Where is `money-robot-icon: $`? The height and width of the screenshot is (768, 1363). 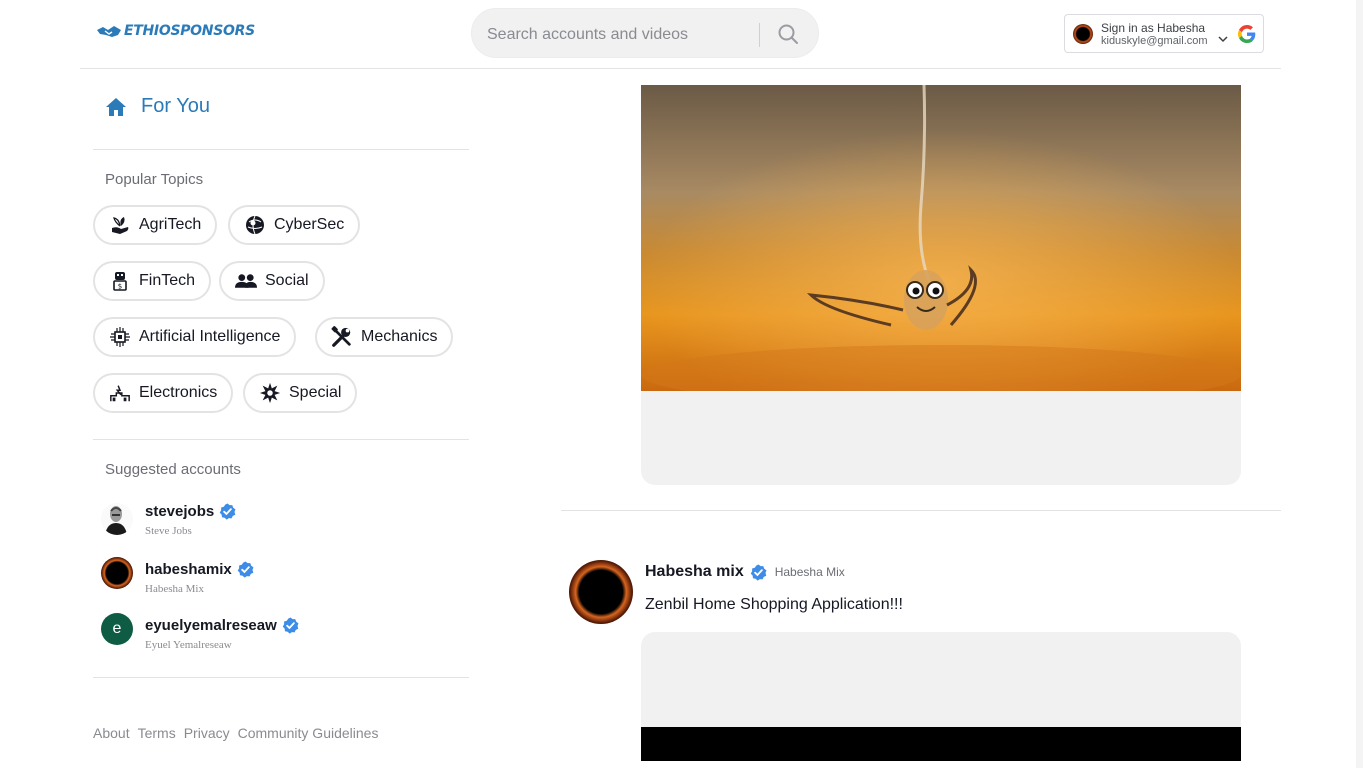
money-robot-icon: $ is located at coordinates (120, 281).